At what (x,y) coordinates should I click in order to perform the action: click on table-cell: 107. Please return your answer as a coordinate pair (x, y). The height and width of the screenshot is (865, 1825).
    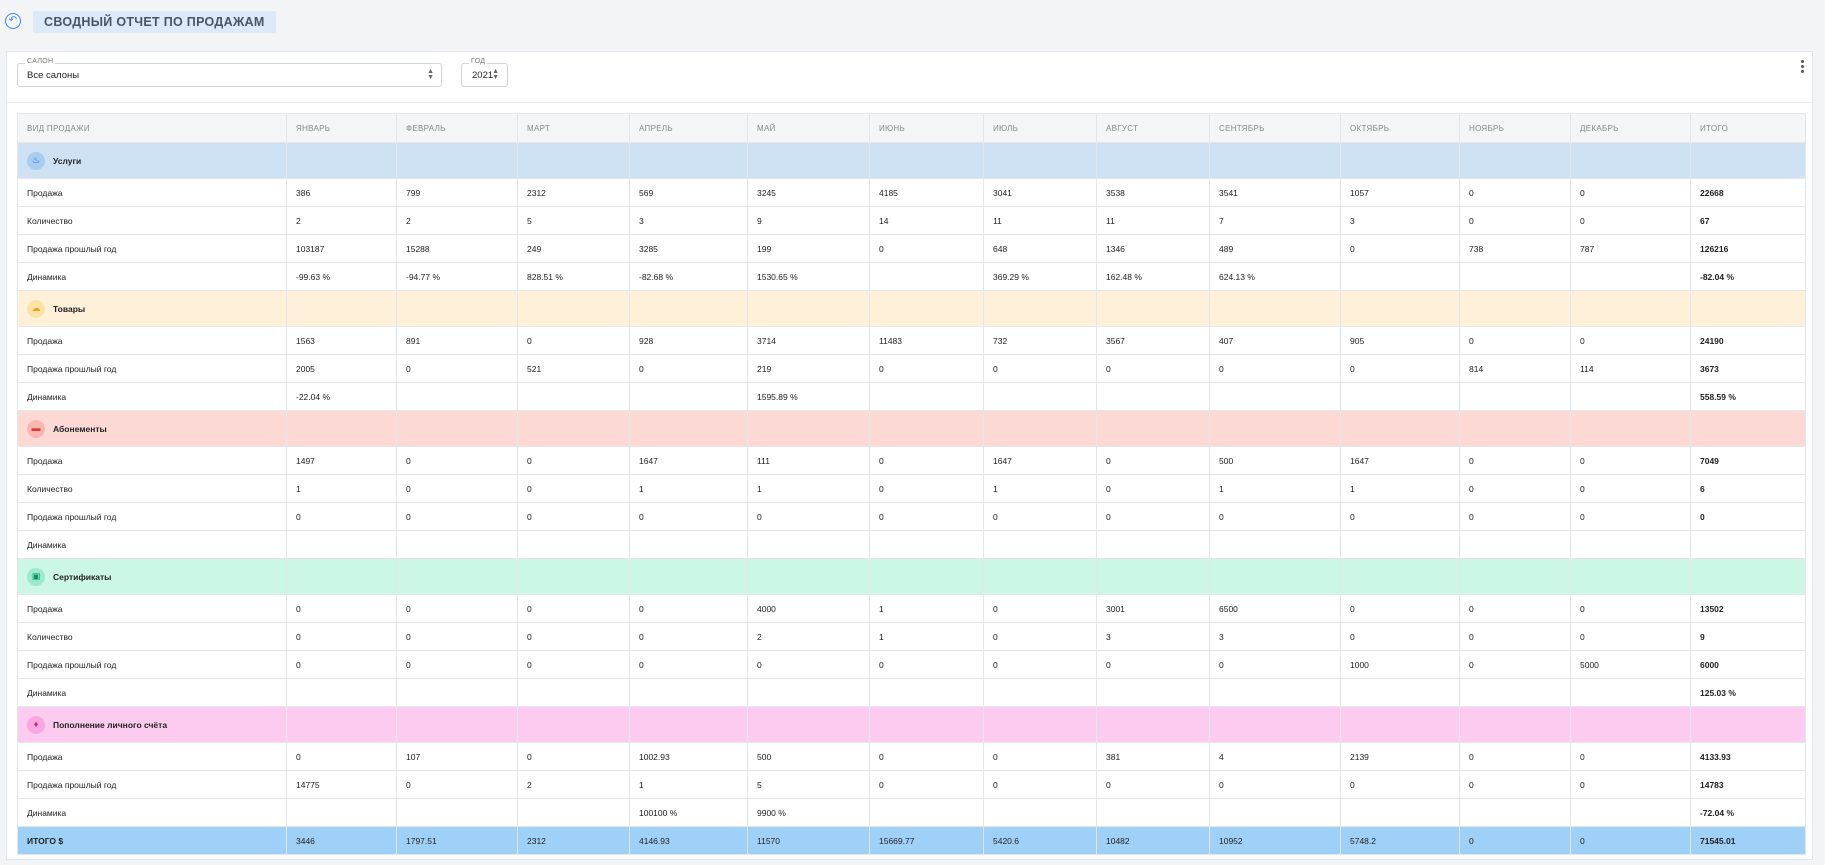
    Looking at the image, I should click on (457, 756).